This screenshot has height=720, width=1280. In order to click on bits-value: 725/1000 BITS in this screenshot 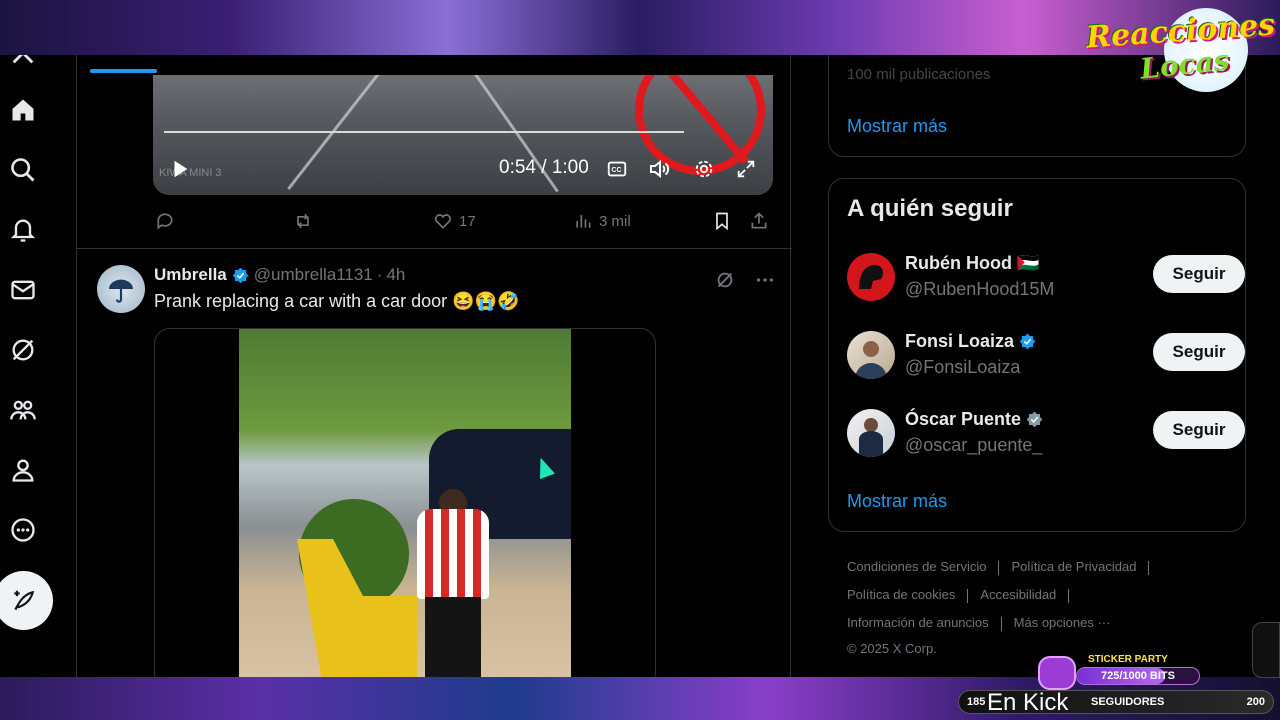, I will do `click(1138, 676)`.